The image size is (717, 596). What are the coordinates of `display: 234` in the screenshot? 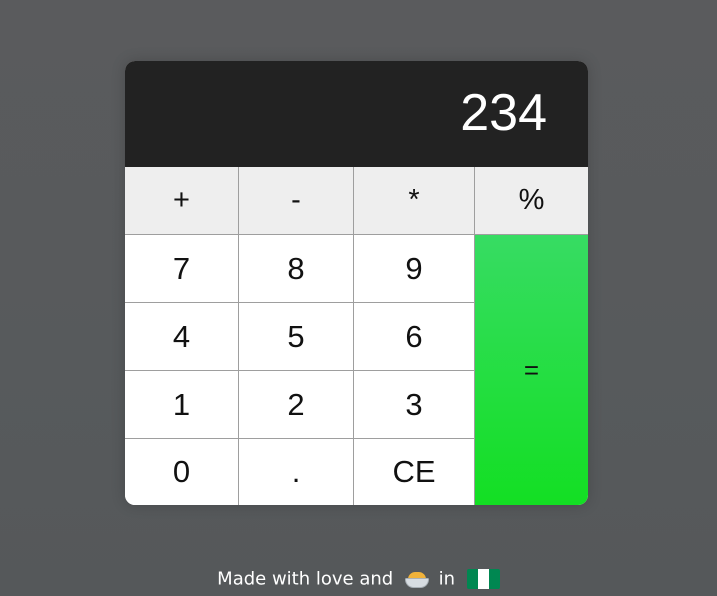 It's located at (356, 114).